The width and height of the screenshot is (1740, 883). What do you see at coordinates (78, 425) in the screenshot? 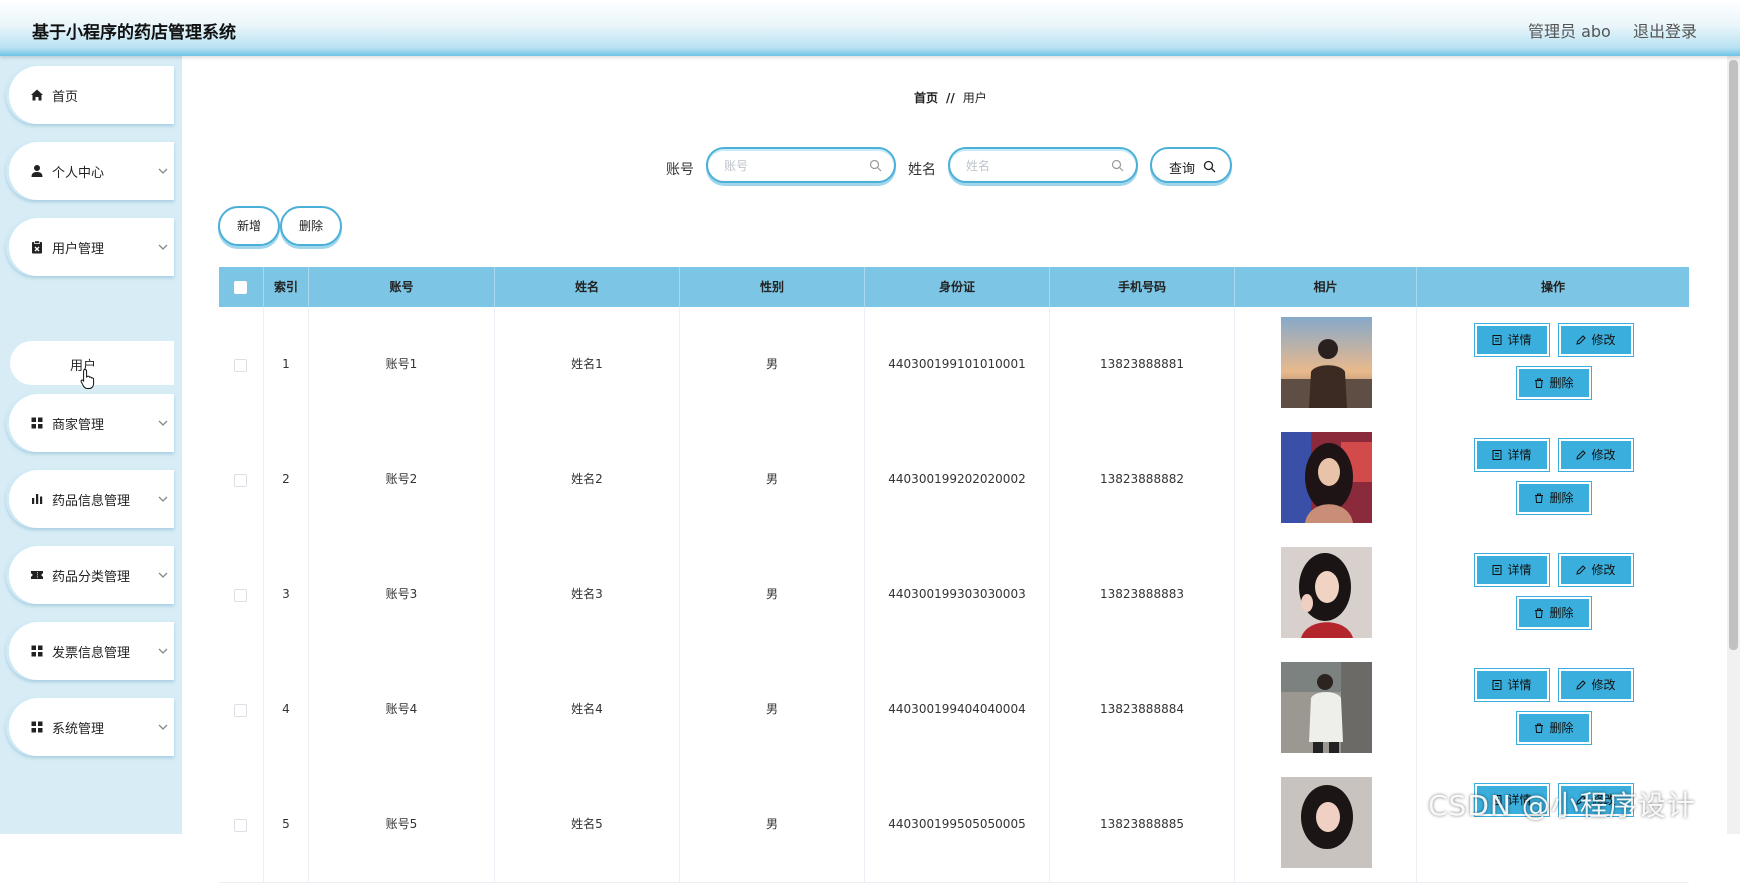
I see `sidebar-item-label: 商家管理` at bounding box center [78, 425].